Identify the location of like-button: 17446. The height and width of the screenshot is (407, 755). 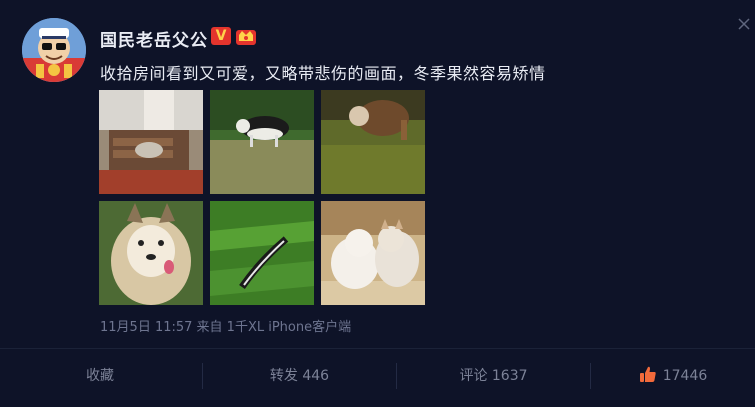
(673, 378).